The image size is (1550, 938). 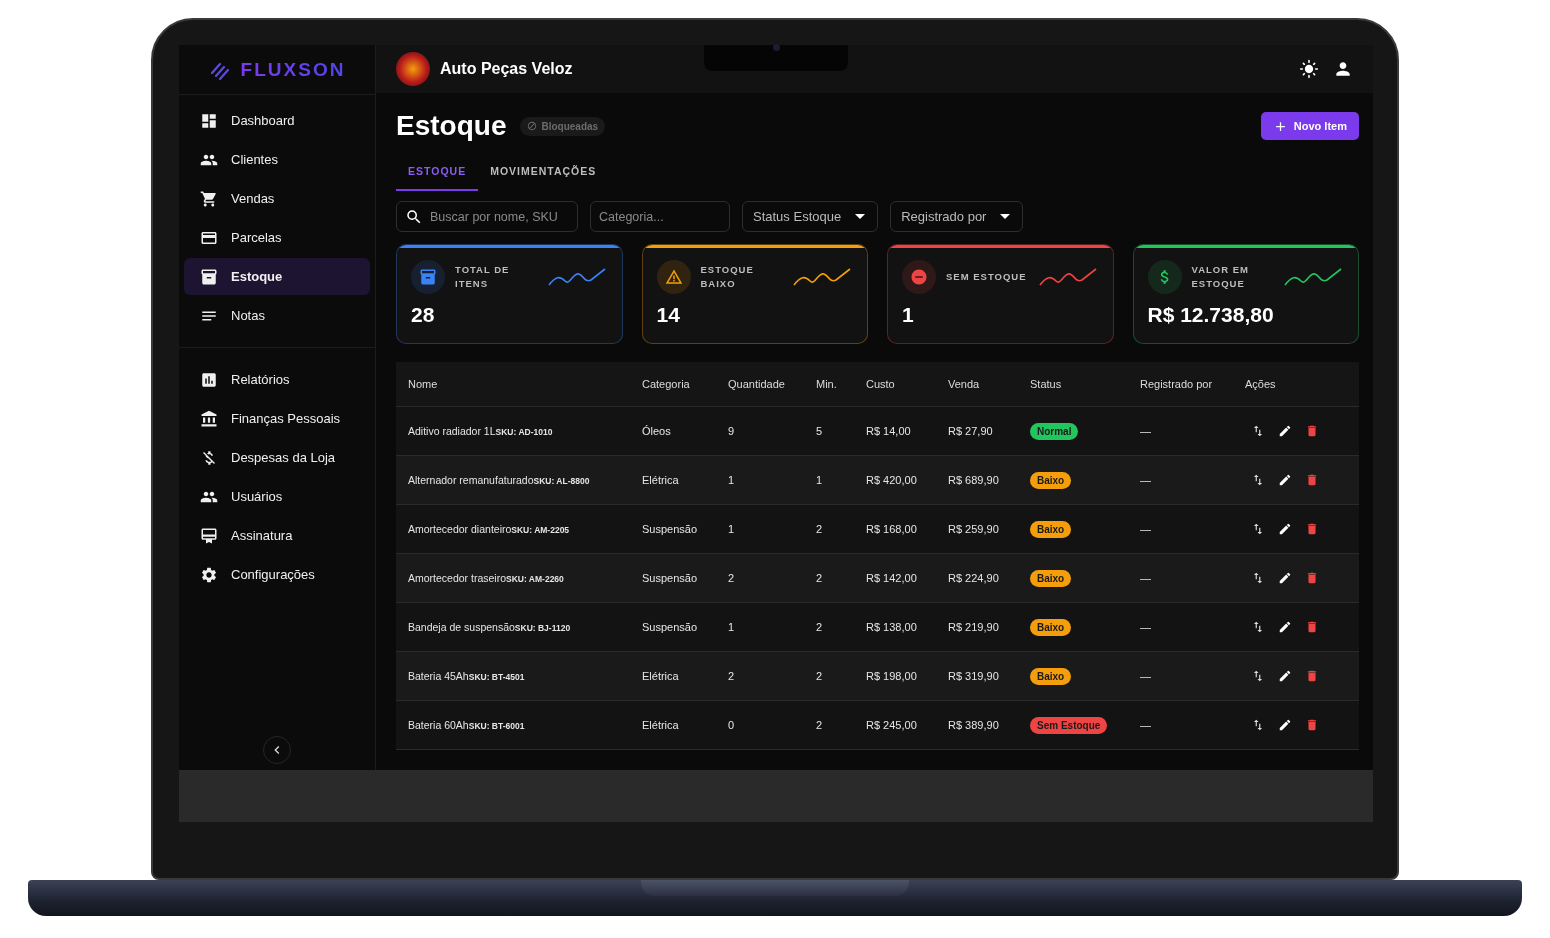 I want to click on product-name: Alternador remanufaturadoSKU: AL-8800, so click(x=499, y=480).